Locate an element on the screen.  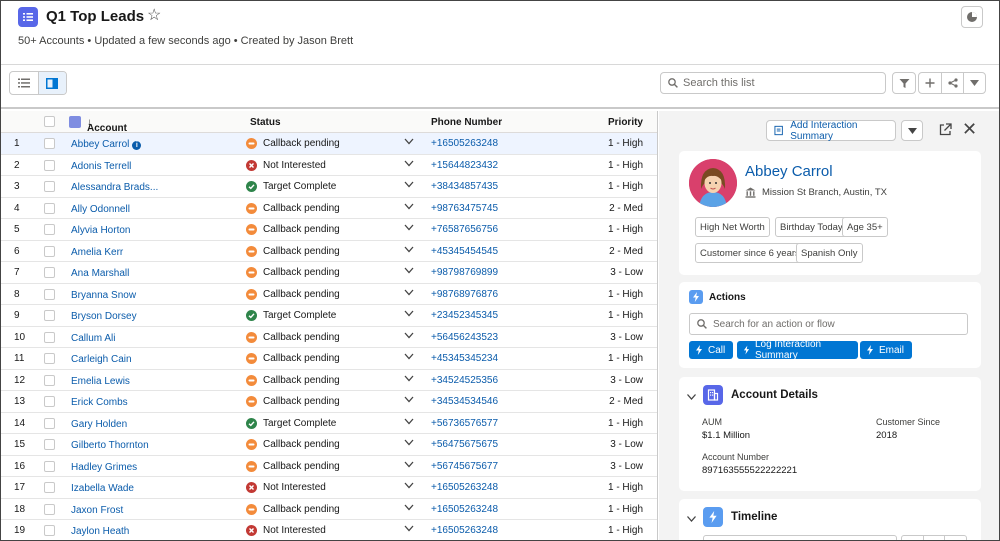
call-button: Call is located at coordinates (711, 350).